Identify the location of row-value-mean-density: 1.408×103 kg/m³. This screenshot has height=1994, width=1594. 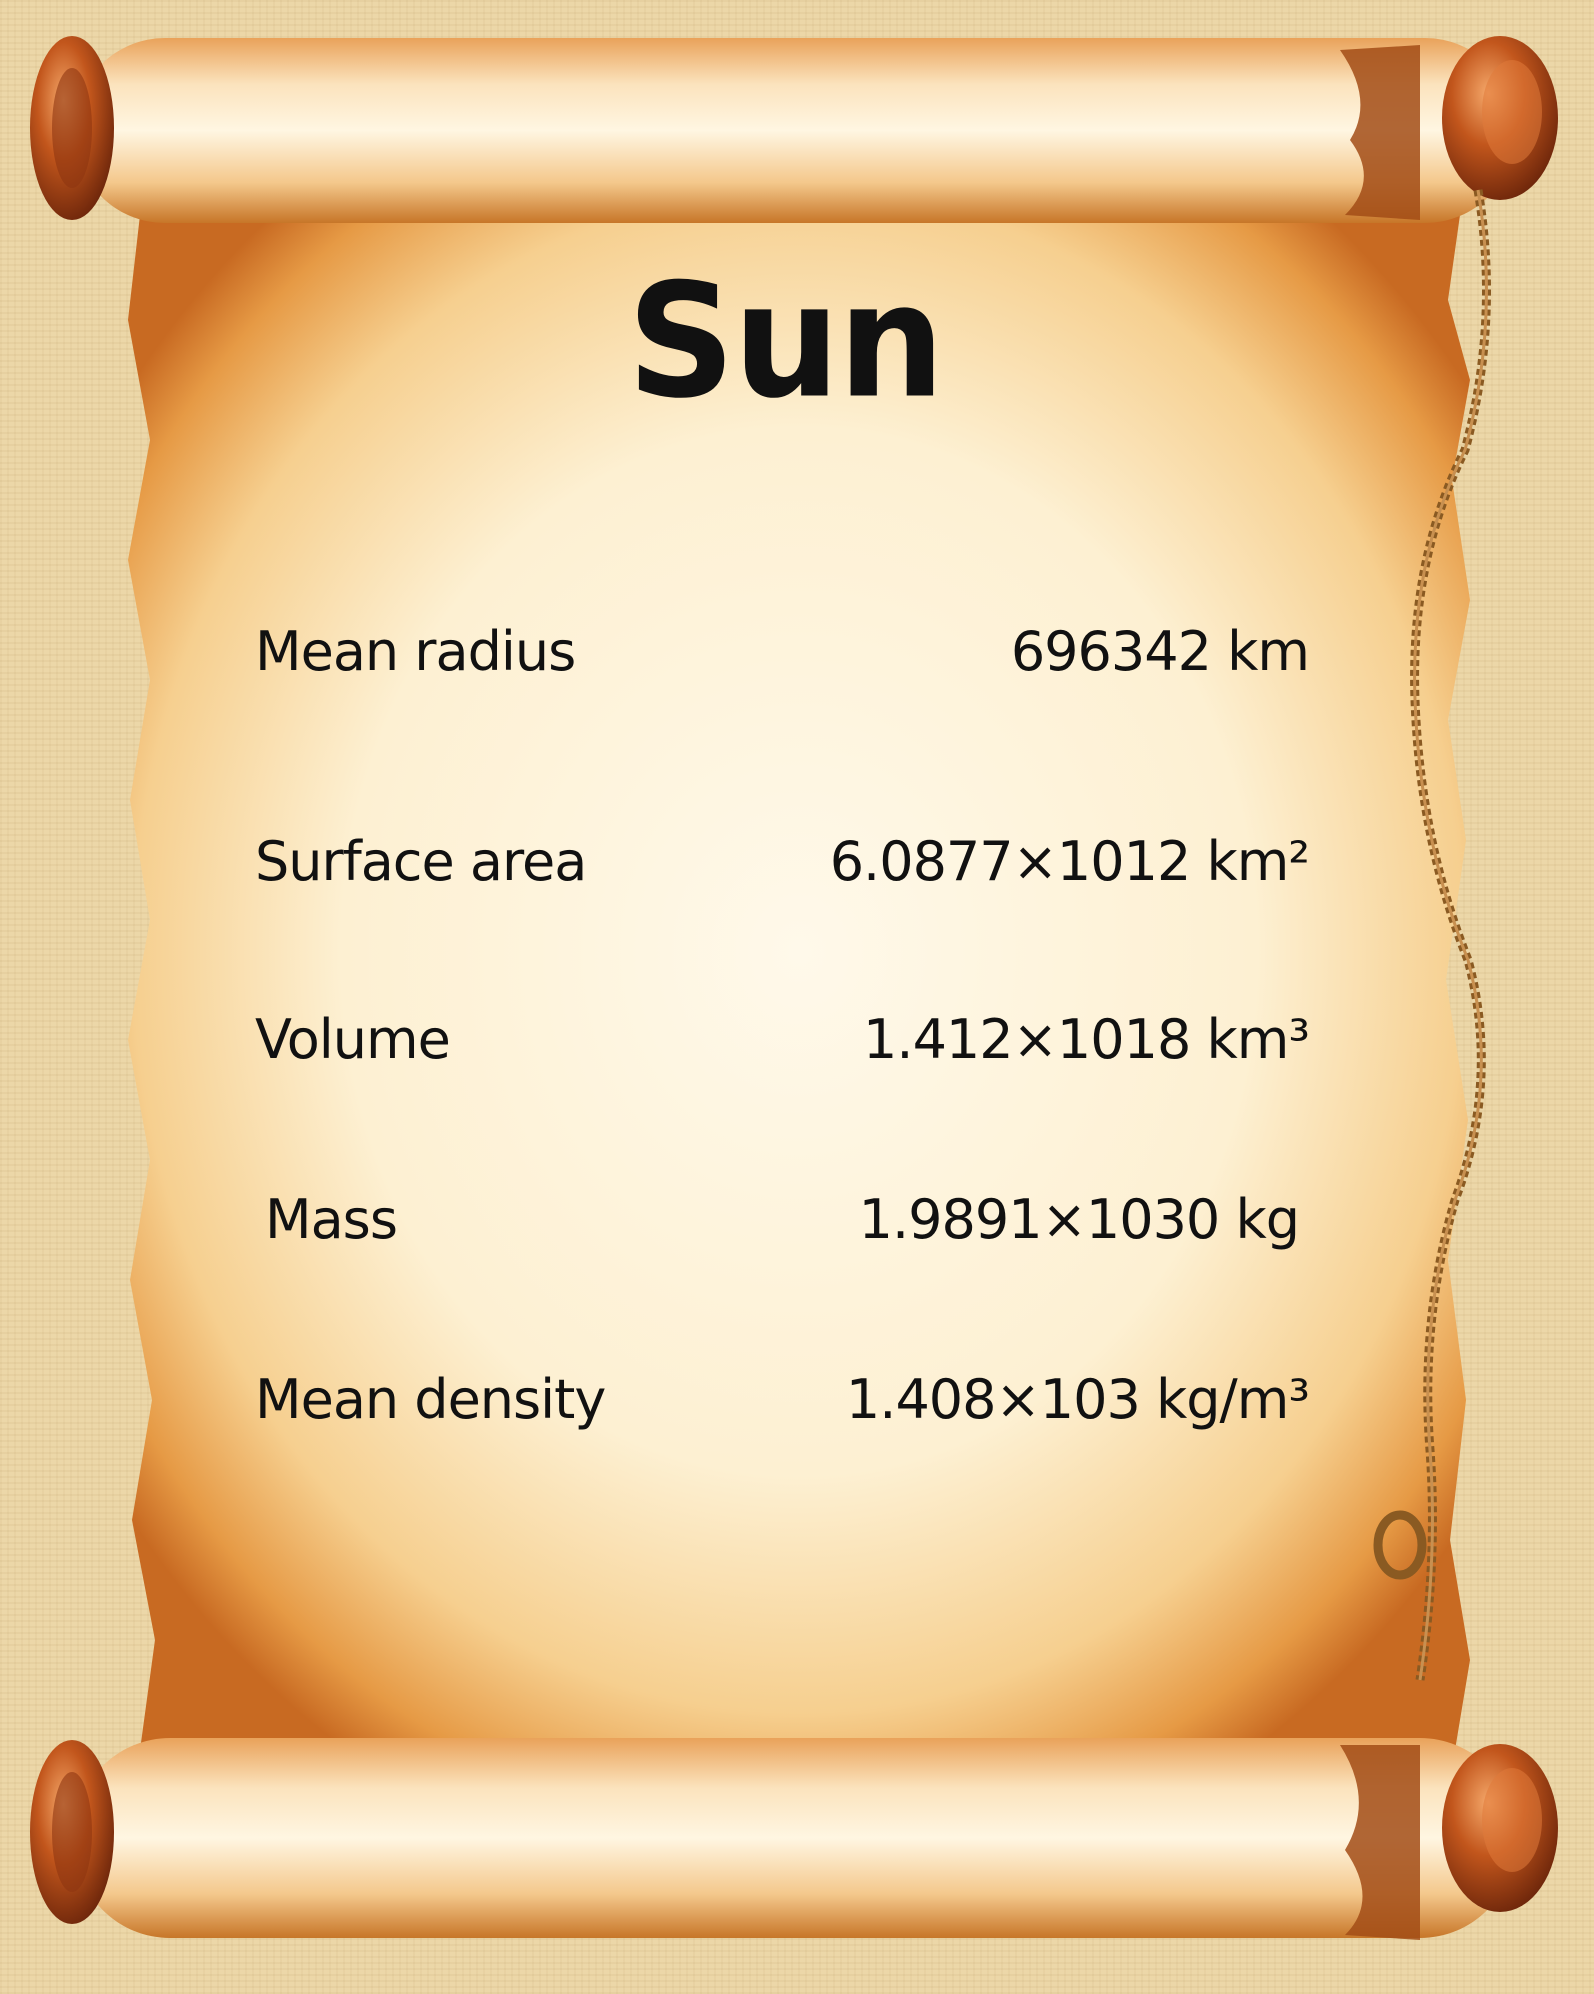
(1077, 1399).